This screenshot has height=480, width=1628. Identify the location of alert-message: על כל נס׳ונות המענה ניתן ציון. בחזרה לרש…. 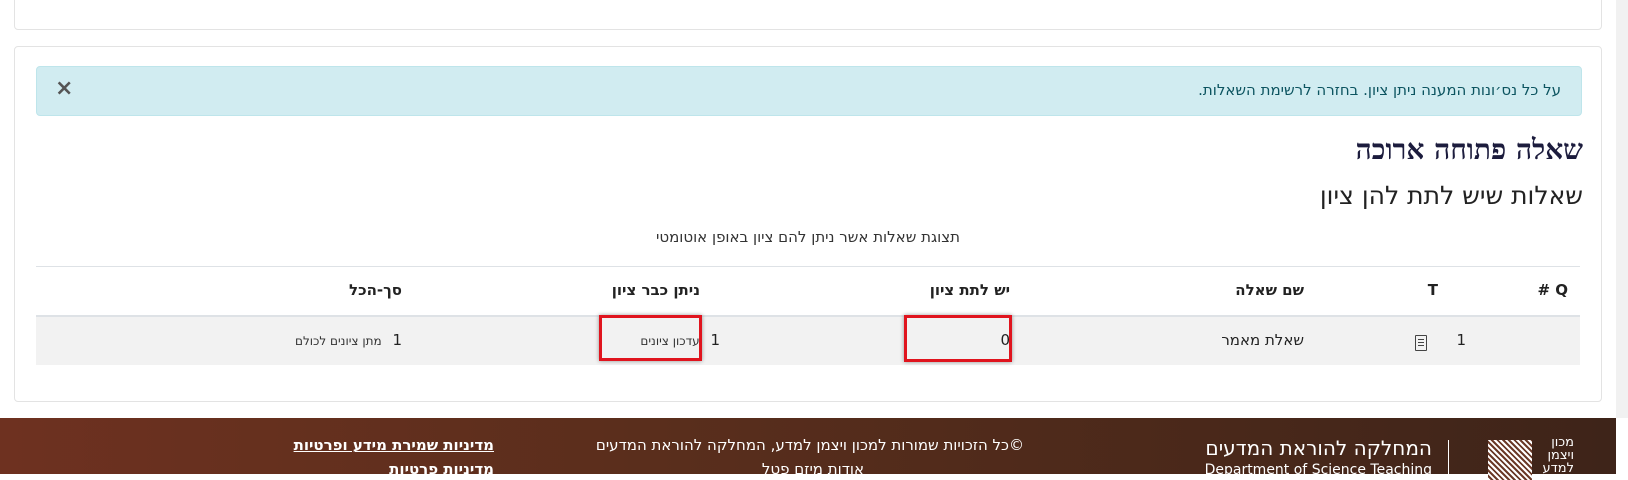
(1379, 90).